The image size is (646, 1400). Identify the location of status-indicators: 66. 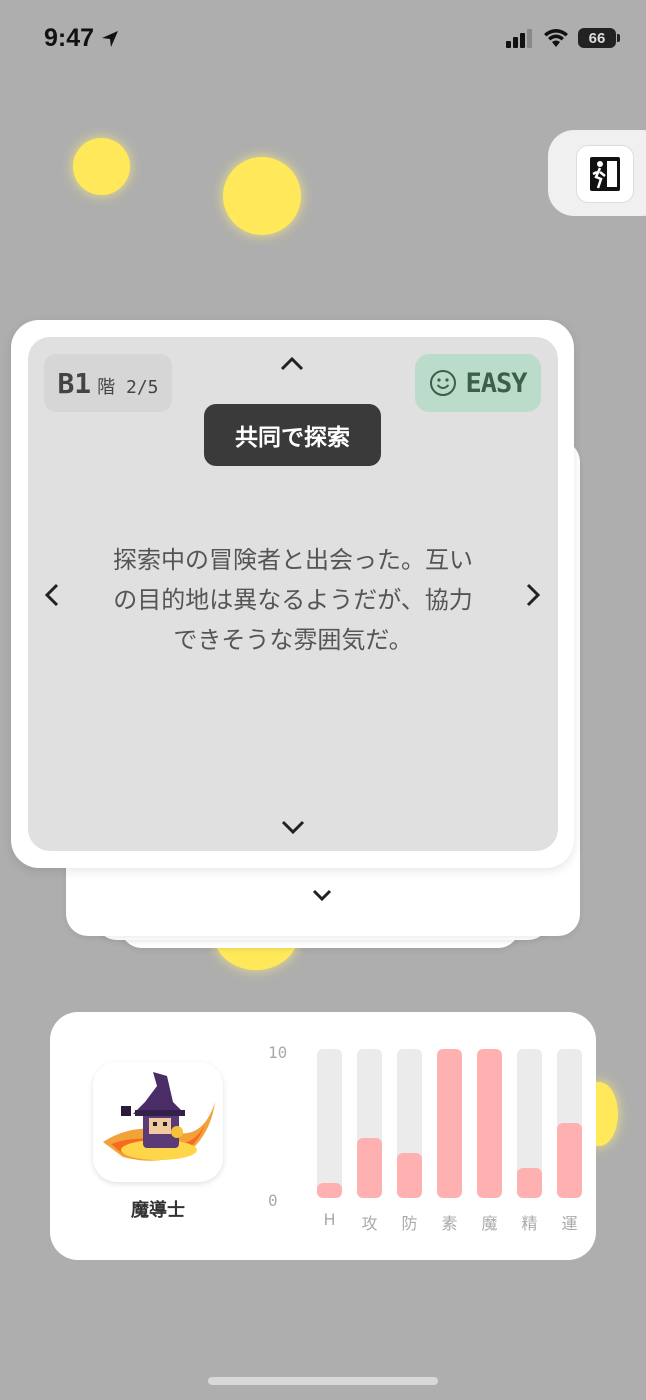
(563, 38).